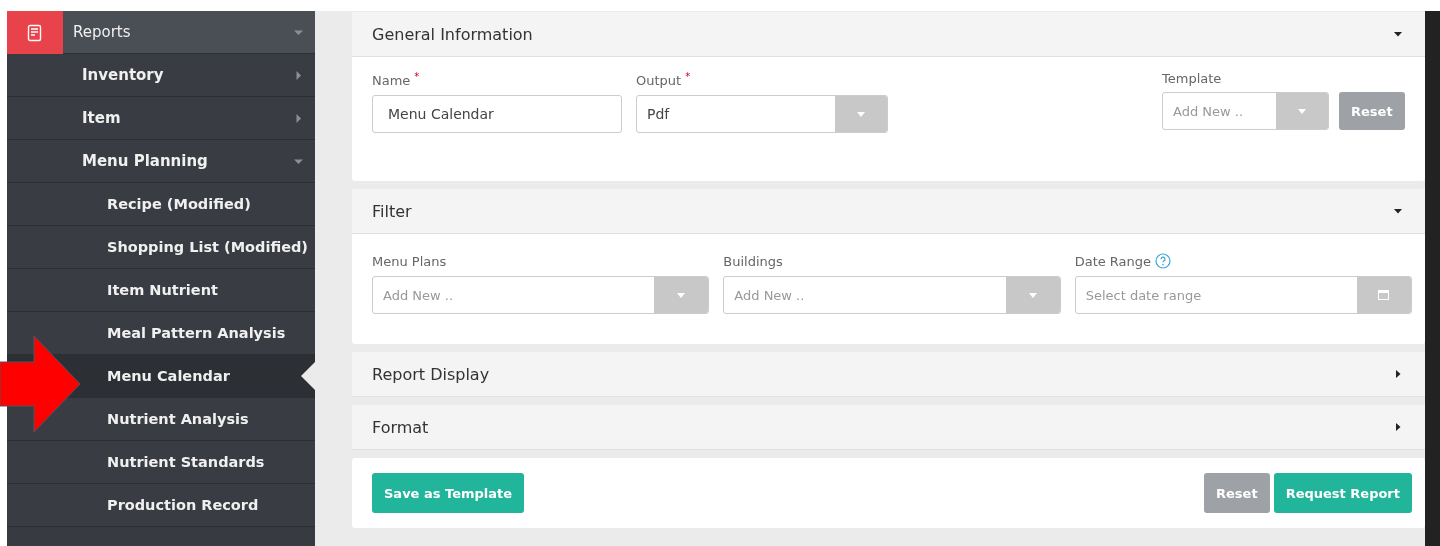 This screenshot has width=1440, height=546. I want to click on report-icon, so click(35, 32).